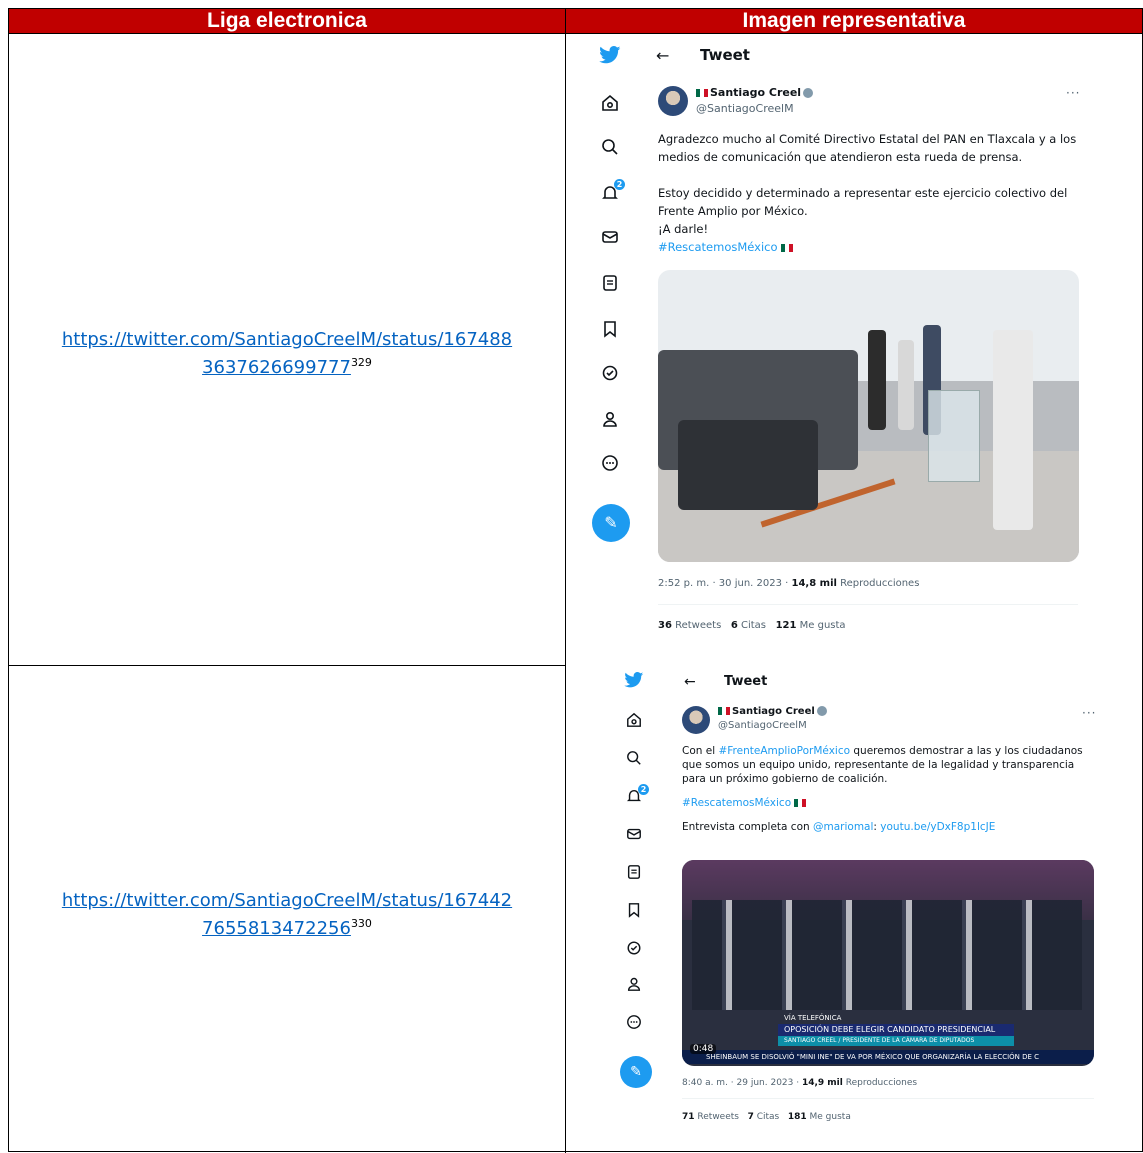 The image size is (1143, 1153). I want to click on likes-count: 121 Me gusta, so click(811, 625).